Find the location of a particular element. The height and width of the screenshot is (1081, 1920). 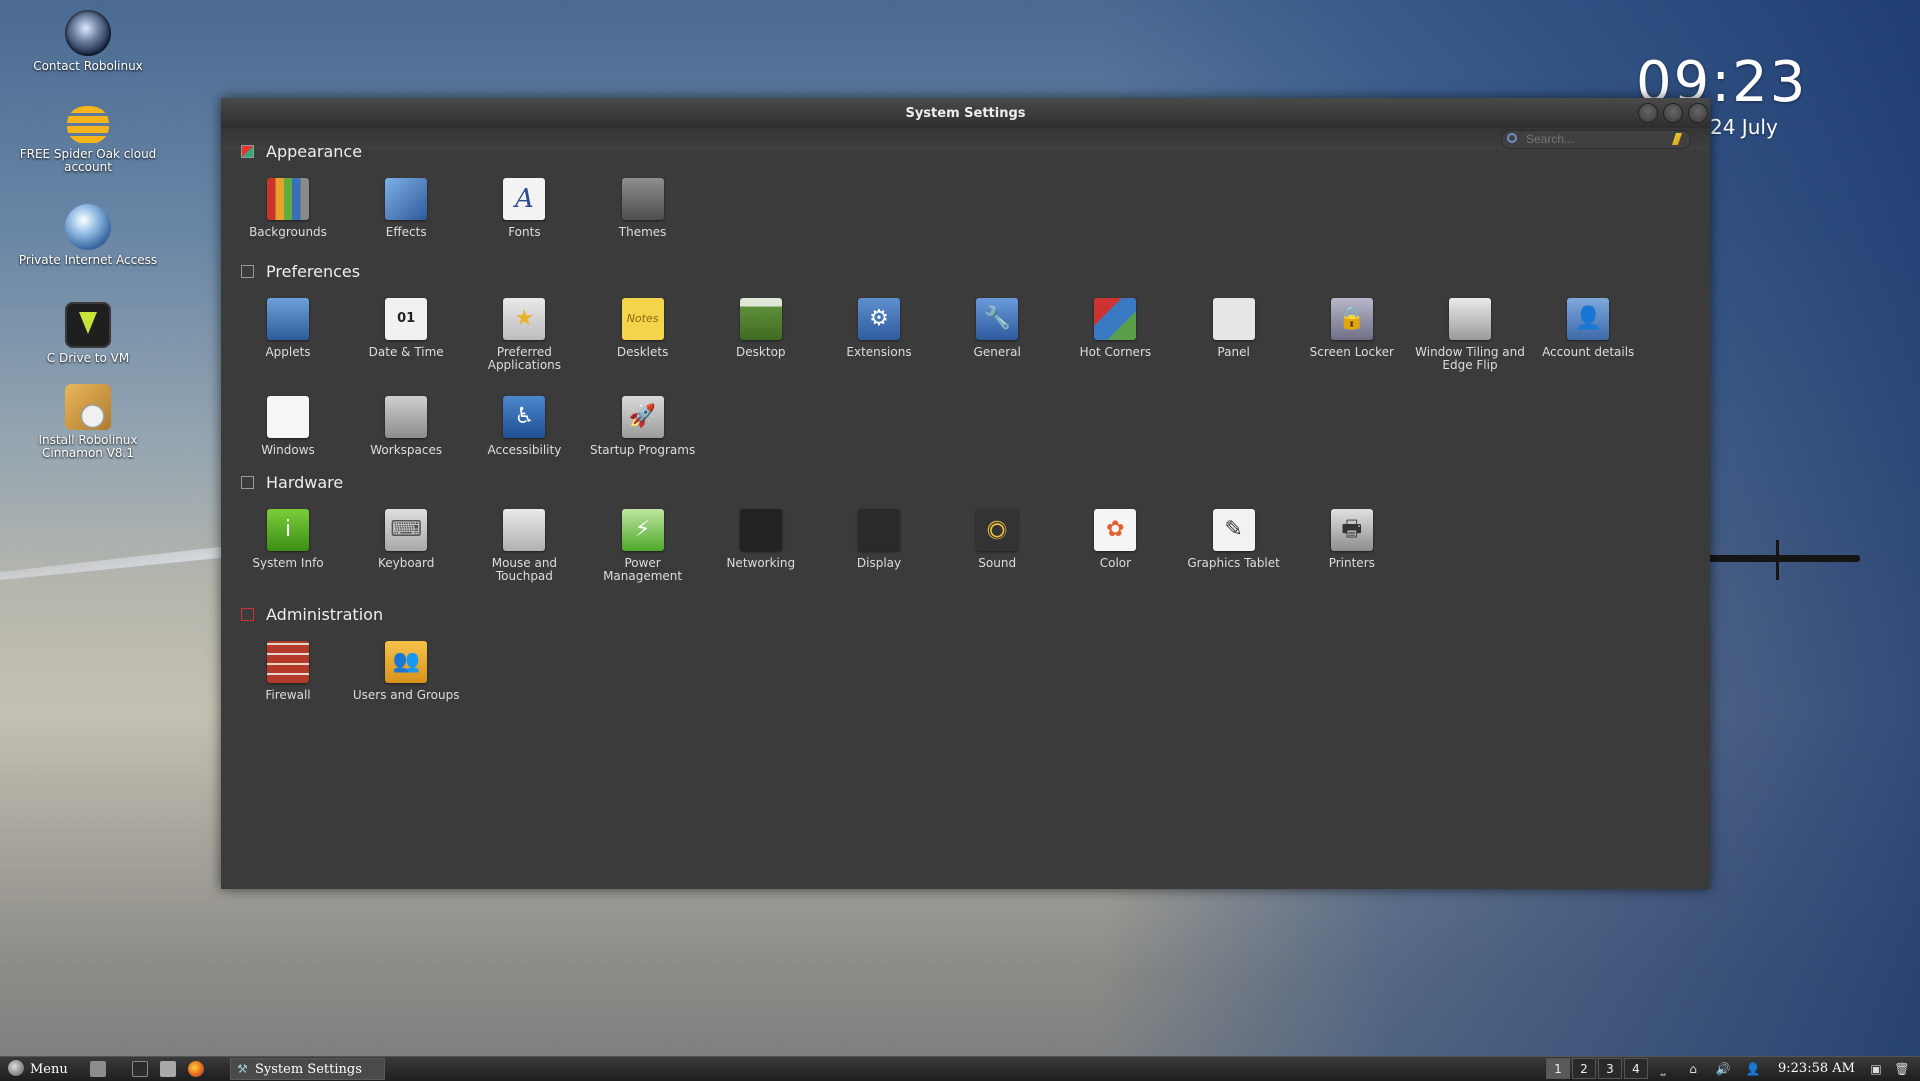

preferred-applications-icon: ★ is located at coordinates (524, 319).